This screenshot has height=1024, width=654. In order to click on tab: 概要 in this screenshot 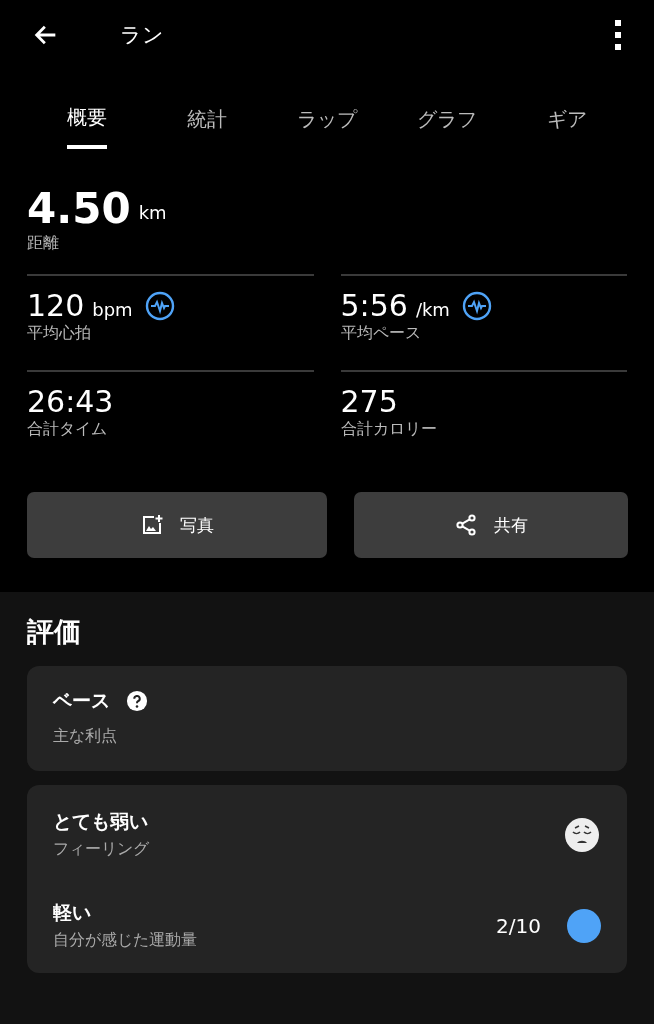, I will do `click(87, 116)`.